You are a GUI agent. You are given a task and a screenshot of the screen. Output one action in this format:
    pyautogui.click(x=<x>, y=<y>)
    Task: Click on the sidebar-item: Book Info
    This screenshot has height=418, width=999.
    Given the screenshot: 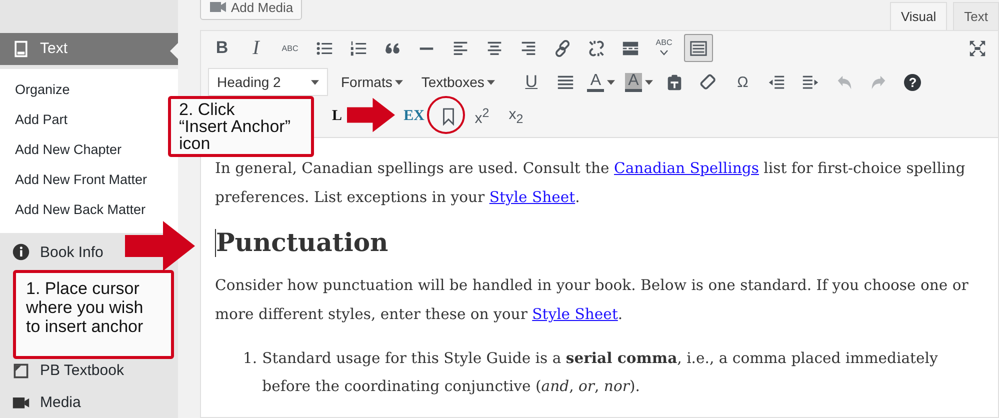 What is the action you would take?
    pyautogui.click(x=56, y=252)
    